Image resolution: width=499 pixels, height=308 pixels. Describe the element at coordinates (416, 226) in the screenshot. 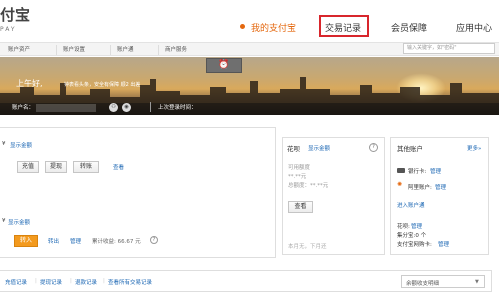

I see `huabei-manage-link: 管理` at that location.